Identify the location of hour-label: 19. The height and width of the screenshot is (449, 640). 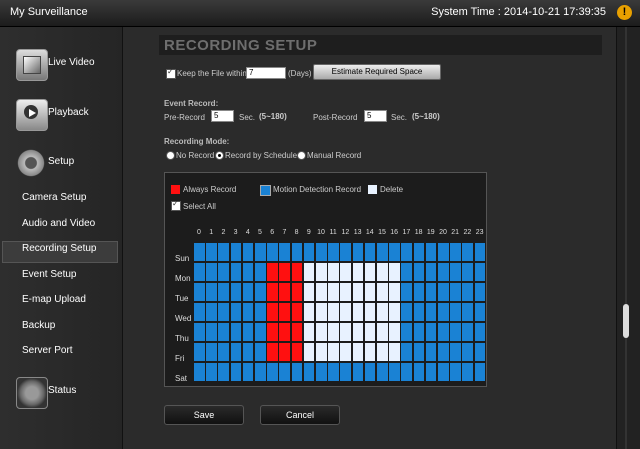
(431, 232).